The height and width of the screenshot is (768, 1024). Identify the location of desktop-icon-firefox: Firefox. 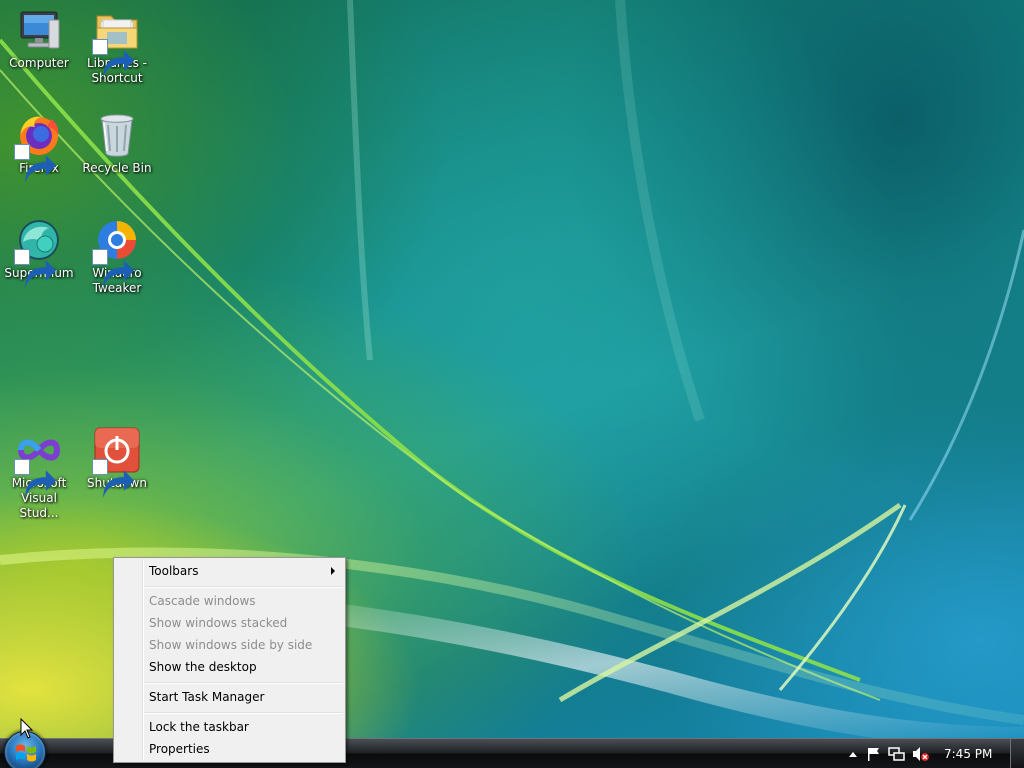
(39, 147).